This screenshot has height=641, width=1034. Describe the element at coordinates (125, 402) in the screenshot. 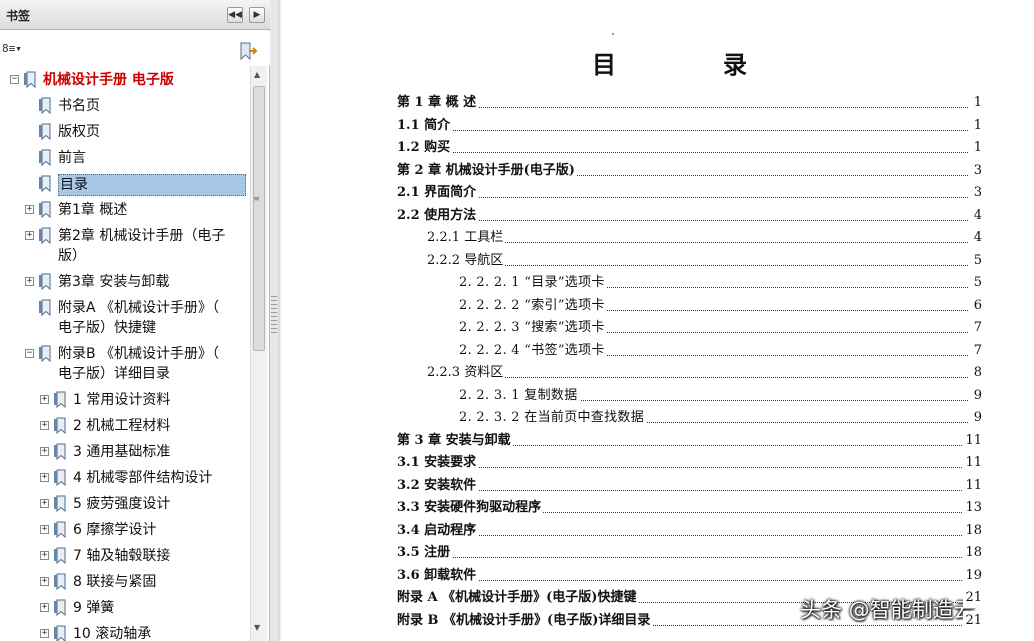

I see `bookmark-item: +1 常用设计资料` at that location.